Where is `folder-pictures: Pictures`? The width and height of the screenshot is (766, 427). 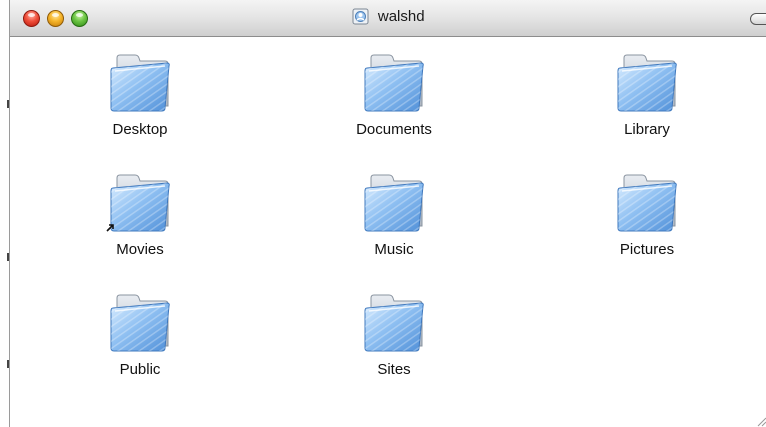
folder-pictures: Pictures is located at coordinates (647, 222).